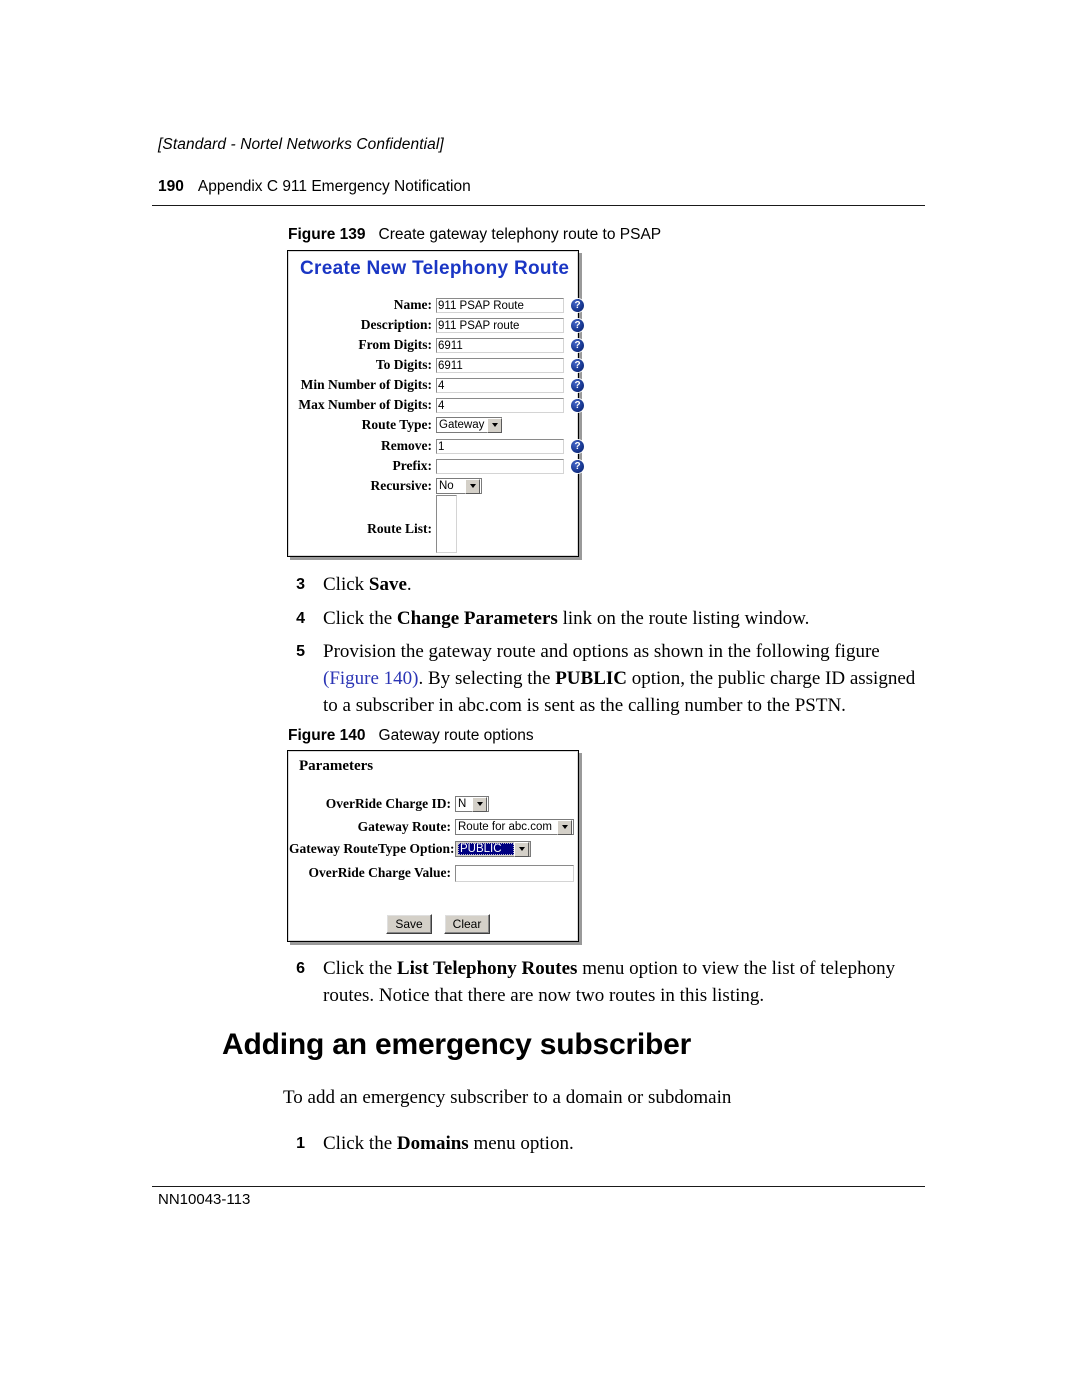 This screenshot has width=1080, height=1397. What do you see at coordinates (300, 968) in the screenshot?
I see `step-6-number: 6` at bounding box center [300, 968].